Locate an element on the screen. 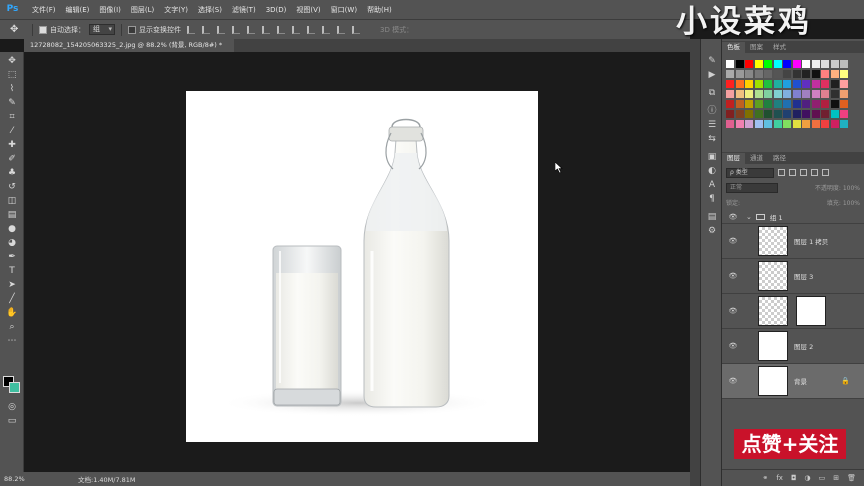 Image resolution: width=864 pixels, height=486 pixels. history-panel-icon: ⧉ is located at coordinates (712, 93).